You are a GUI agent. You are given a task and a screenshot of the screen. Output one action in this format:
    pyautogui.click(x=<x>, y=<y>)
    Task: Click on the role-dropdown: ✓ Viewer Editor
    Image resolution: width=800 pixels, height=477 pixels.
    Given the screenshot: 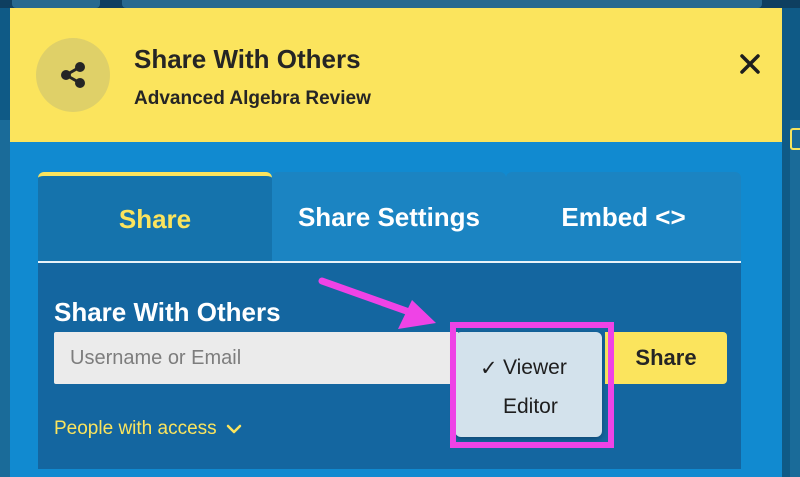 What is the action you would take?
    pyautogui.click(x=528, y=384)
    